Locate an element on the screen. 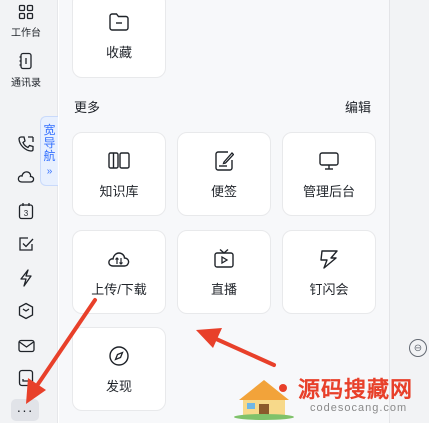 The width and height of the screenshot is (429, 423). mail-icon is located at coordinates (26, 346).